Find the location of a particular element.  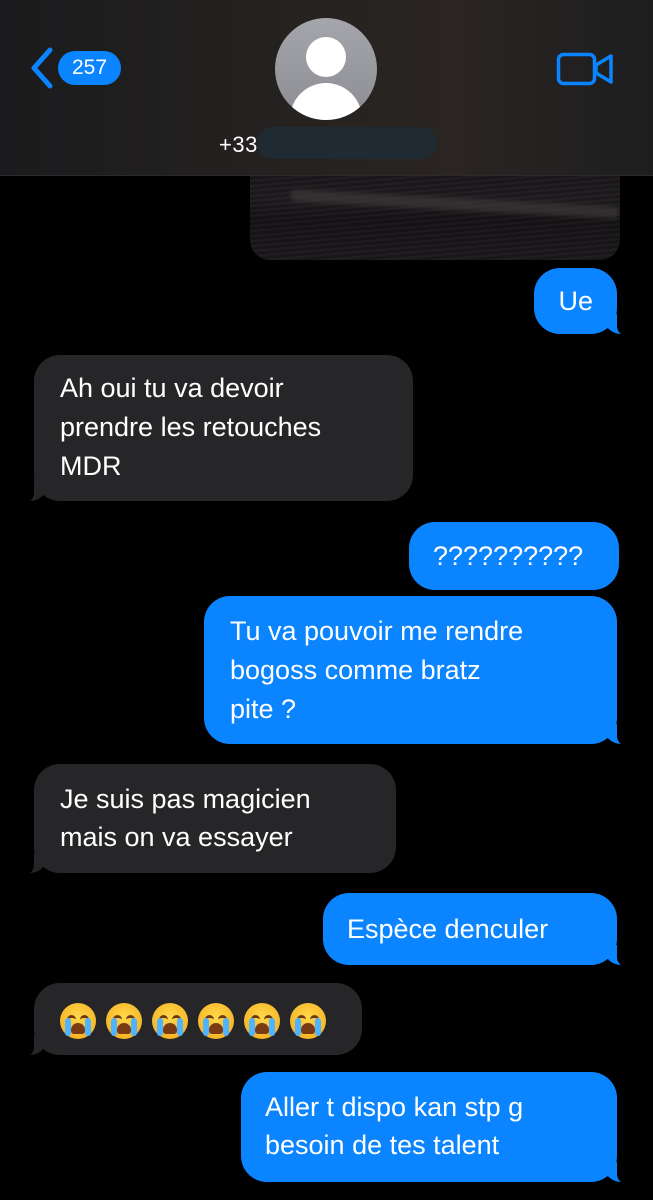

conversation-header: 257 +33 is located at coordinates (326, 88).